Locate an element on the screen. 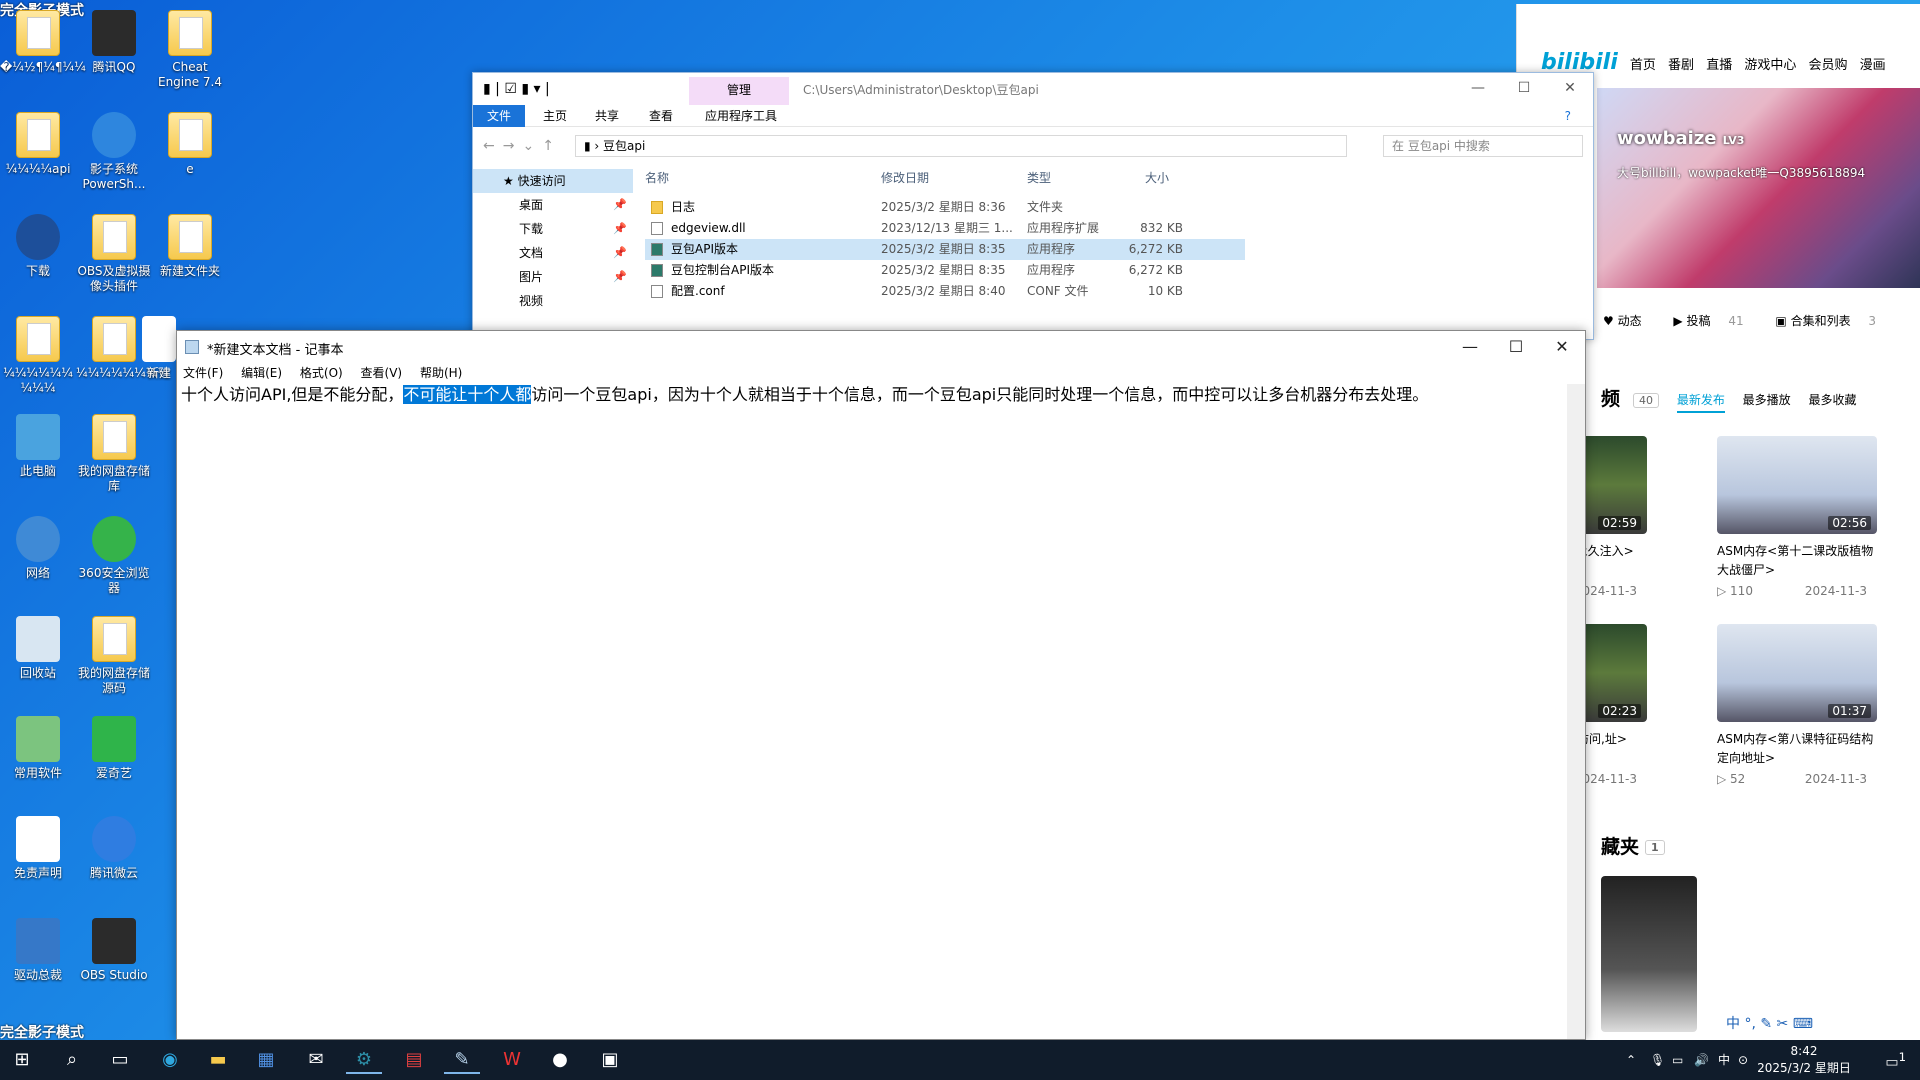  nav-vip-shop: 会员购 is located at coordinates (1828, 65).